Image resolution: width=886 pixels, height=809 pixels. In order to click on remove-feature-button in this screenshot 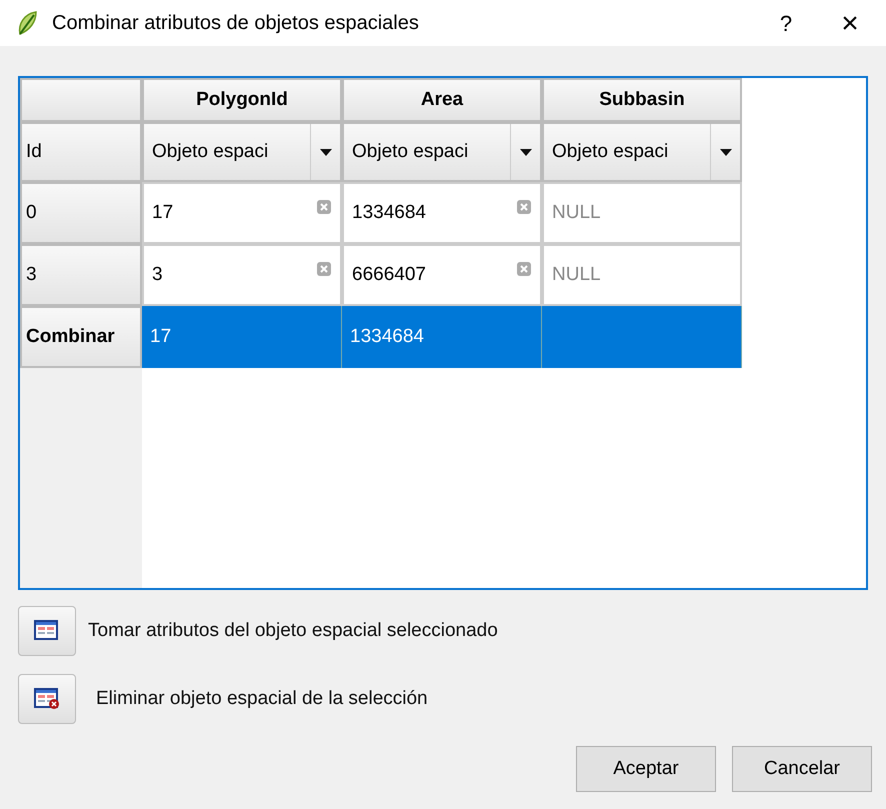, I will do `click(47, 699)`.